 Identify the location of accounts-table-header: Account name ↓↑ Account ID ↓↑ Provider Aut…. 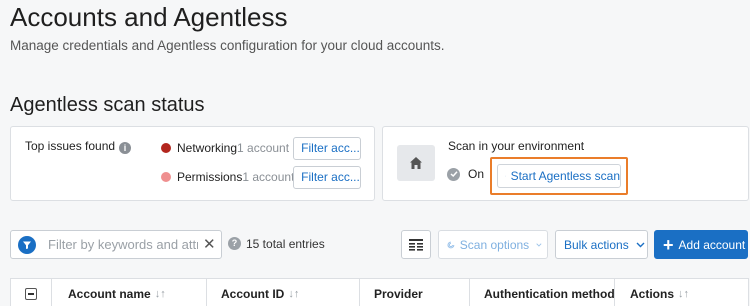
(379, 292).